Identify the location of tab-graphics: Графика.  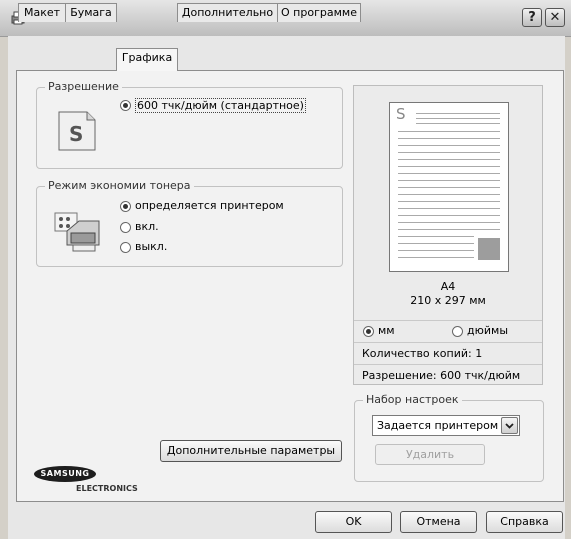
(147, 59).